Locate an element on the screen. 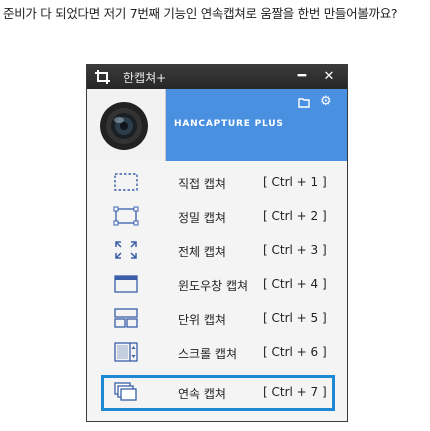 Image resolution: width=430 pixels, height=431 pixels. window-capture-icon is located at coordinates (126, 284).